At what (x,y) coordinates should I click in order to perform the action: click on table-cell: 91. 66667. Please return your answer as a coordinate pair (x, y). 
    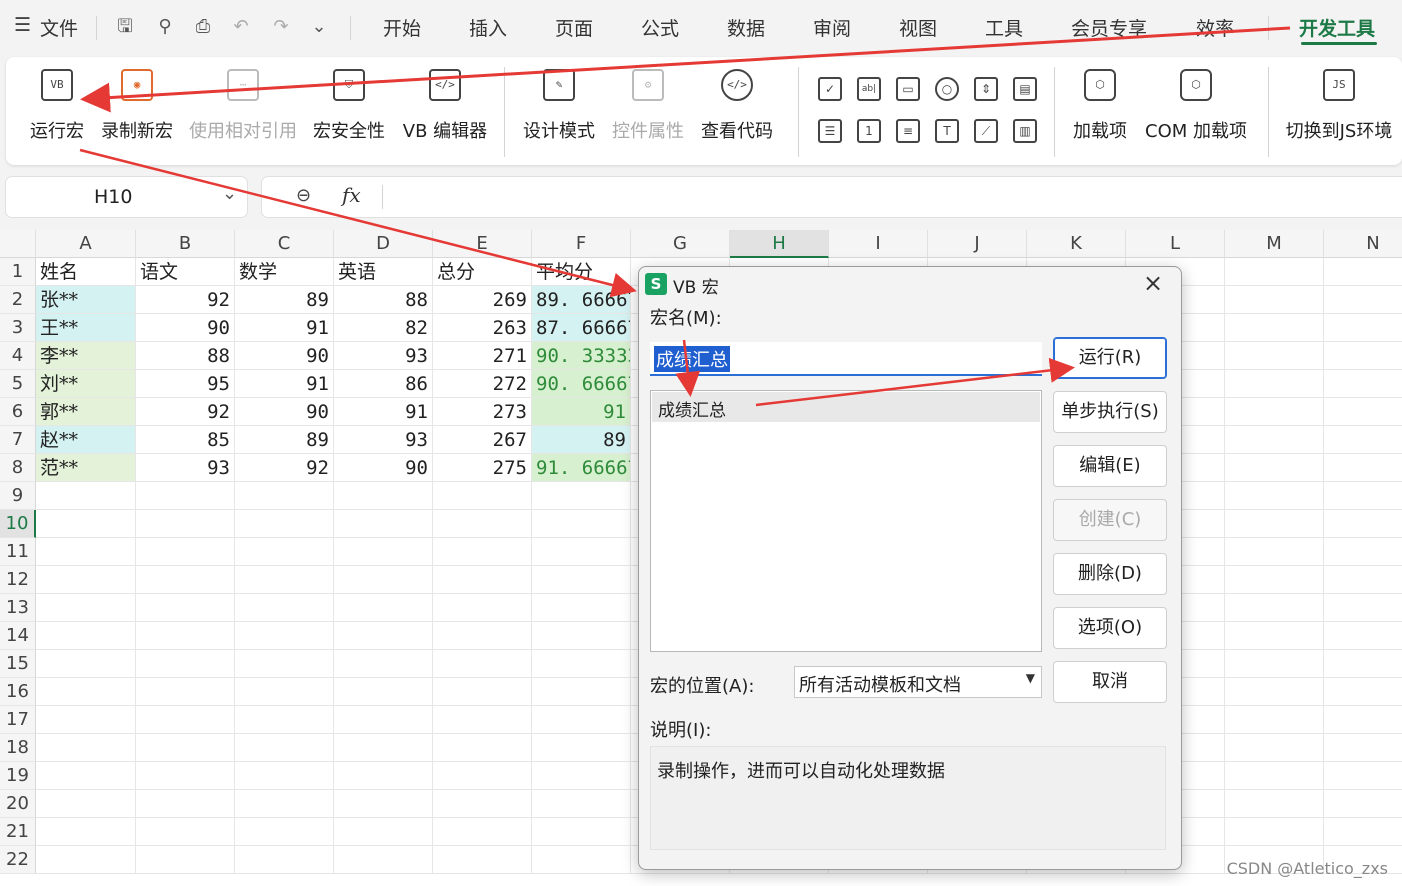
    Looking at the image, I should click on (581, 468).